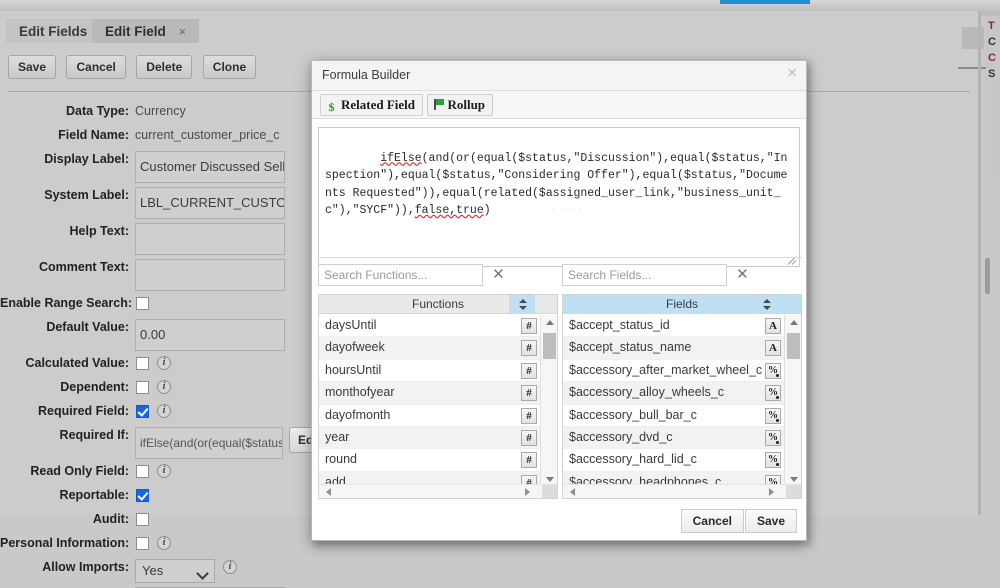 This screenshot has width=1000, height=588. Describe the element at coordinates (358, 414) in the screenshot. I see `function-item-label: dayofmonth` at that location.